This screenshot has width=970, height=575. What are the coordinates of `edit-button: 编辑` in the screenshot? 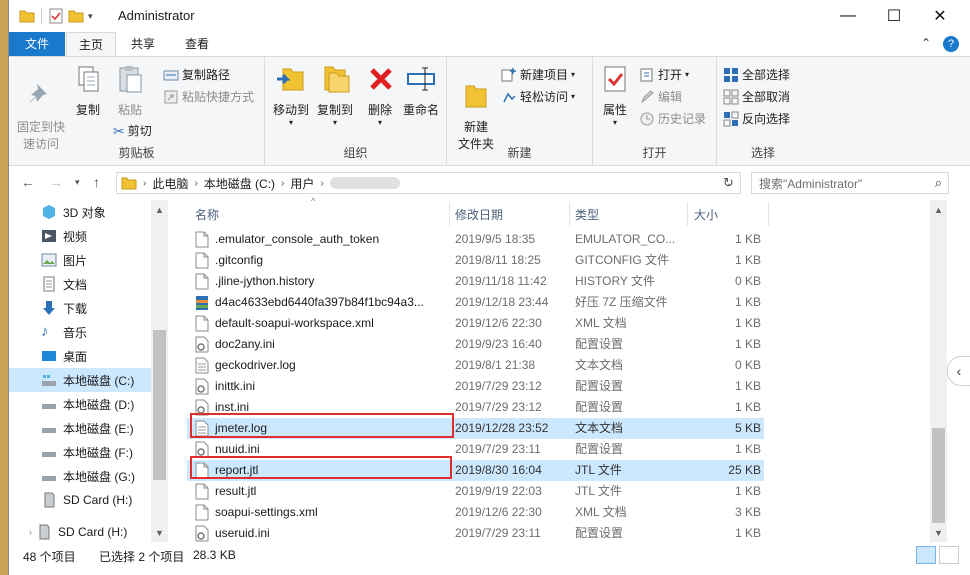 It's located at (660, 97).